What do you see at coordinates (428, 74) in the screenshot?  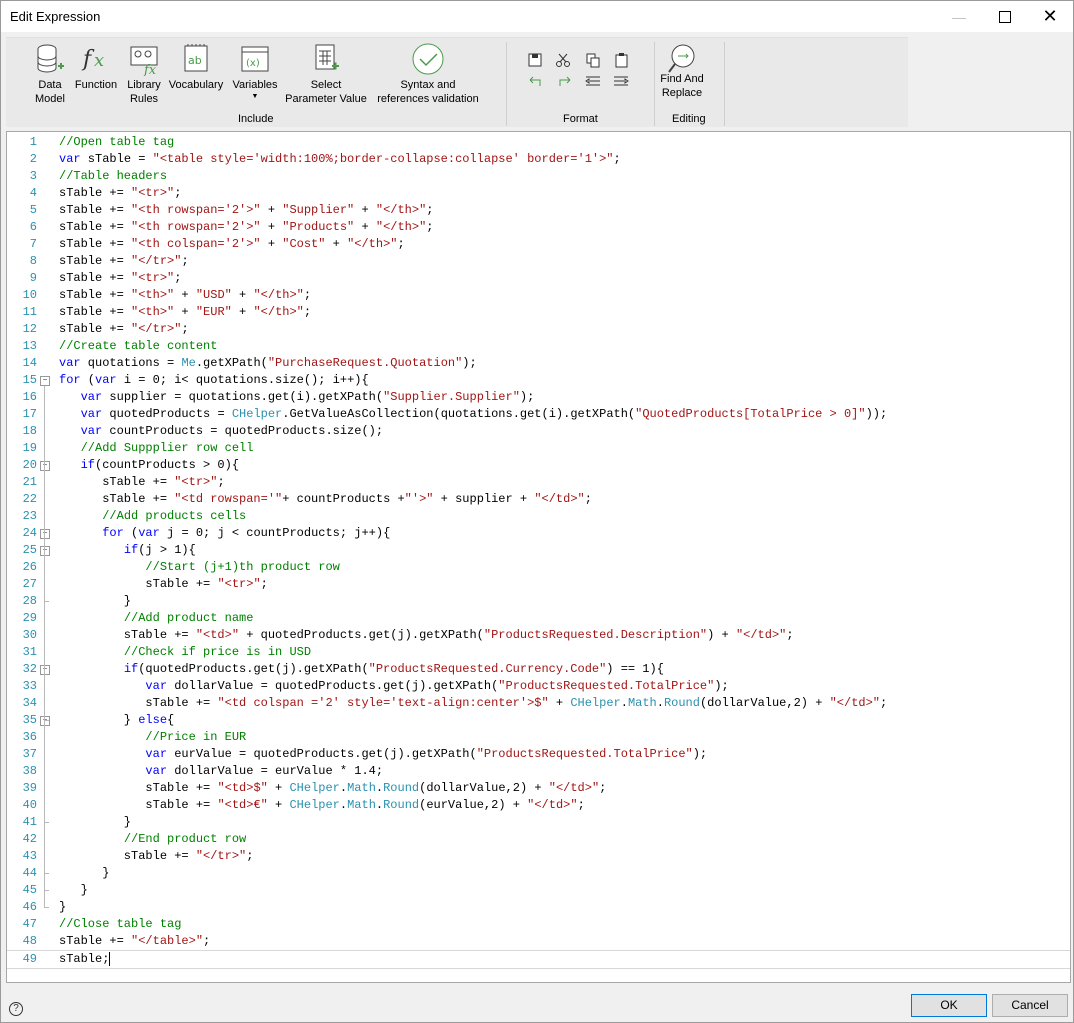 I see `syntax-validation-button: Syntax and references validation` at bounding box center [428, 74].